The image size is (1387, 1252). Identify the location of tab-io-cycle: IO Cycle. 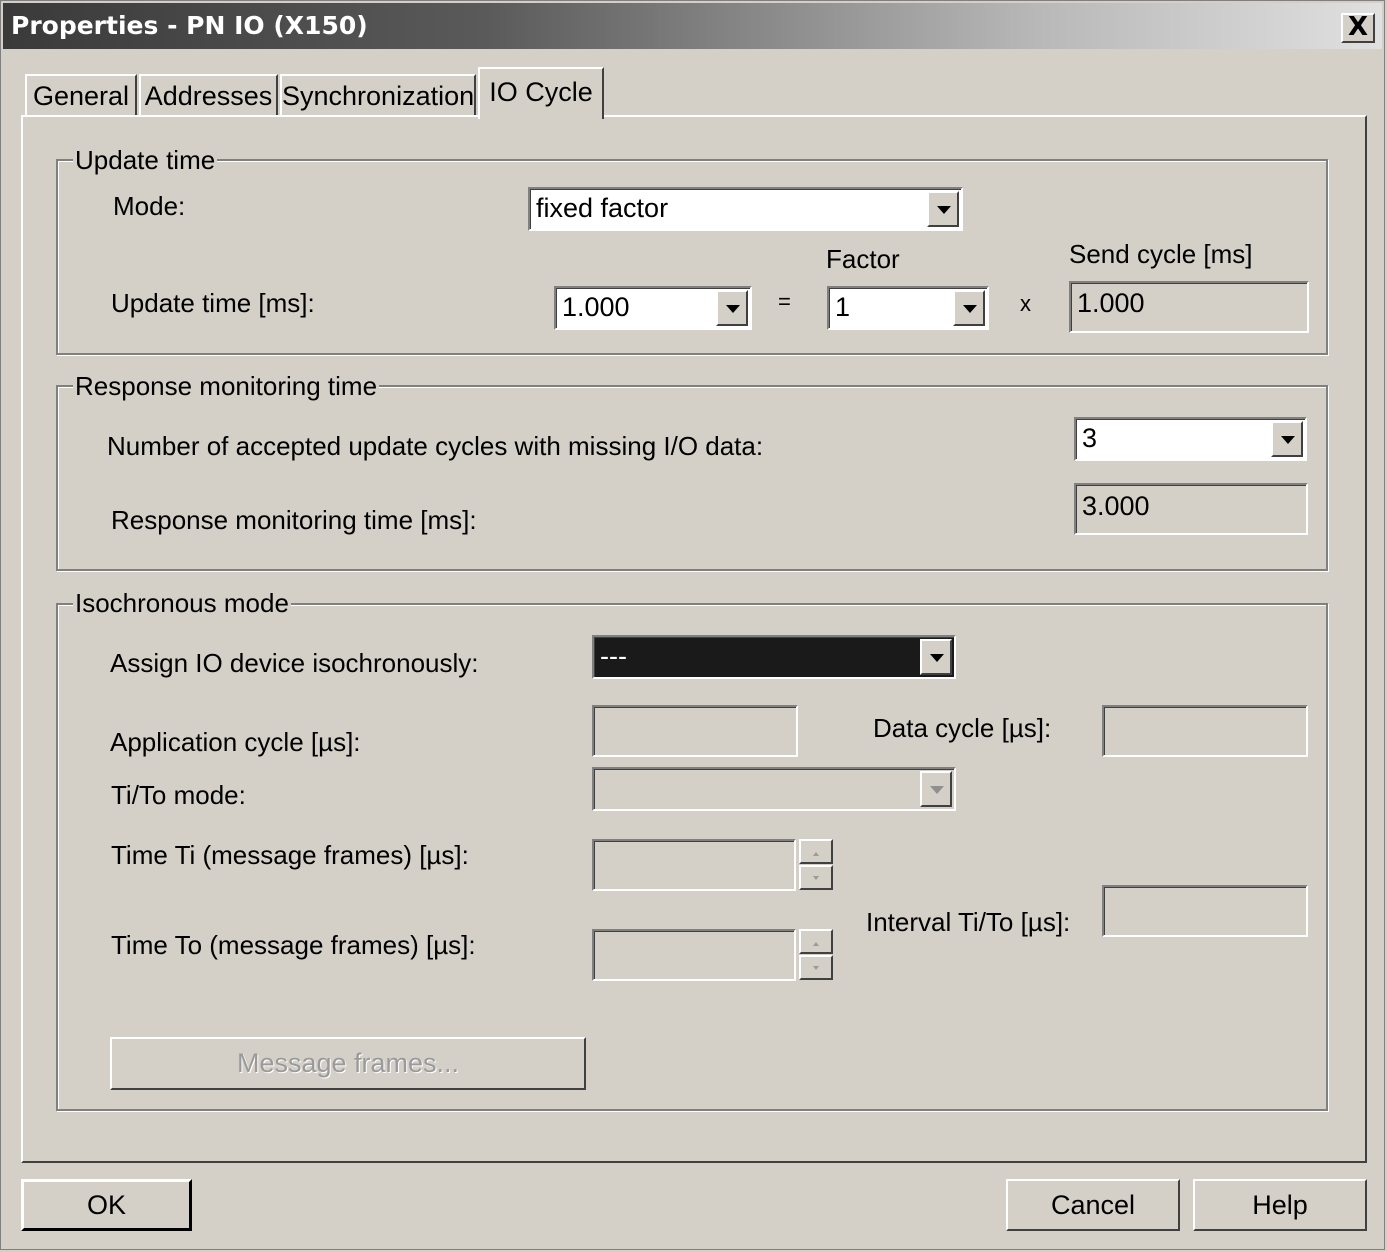
(541, 93).